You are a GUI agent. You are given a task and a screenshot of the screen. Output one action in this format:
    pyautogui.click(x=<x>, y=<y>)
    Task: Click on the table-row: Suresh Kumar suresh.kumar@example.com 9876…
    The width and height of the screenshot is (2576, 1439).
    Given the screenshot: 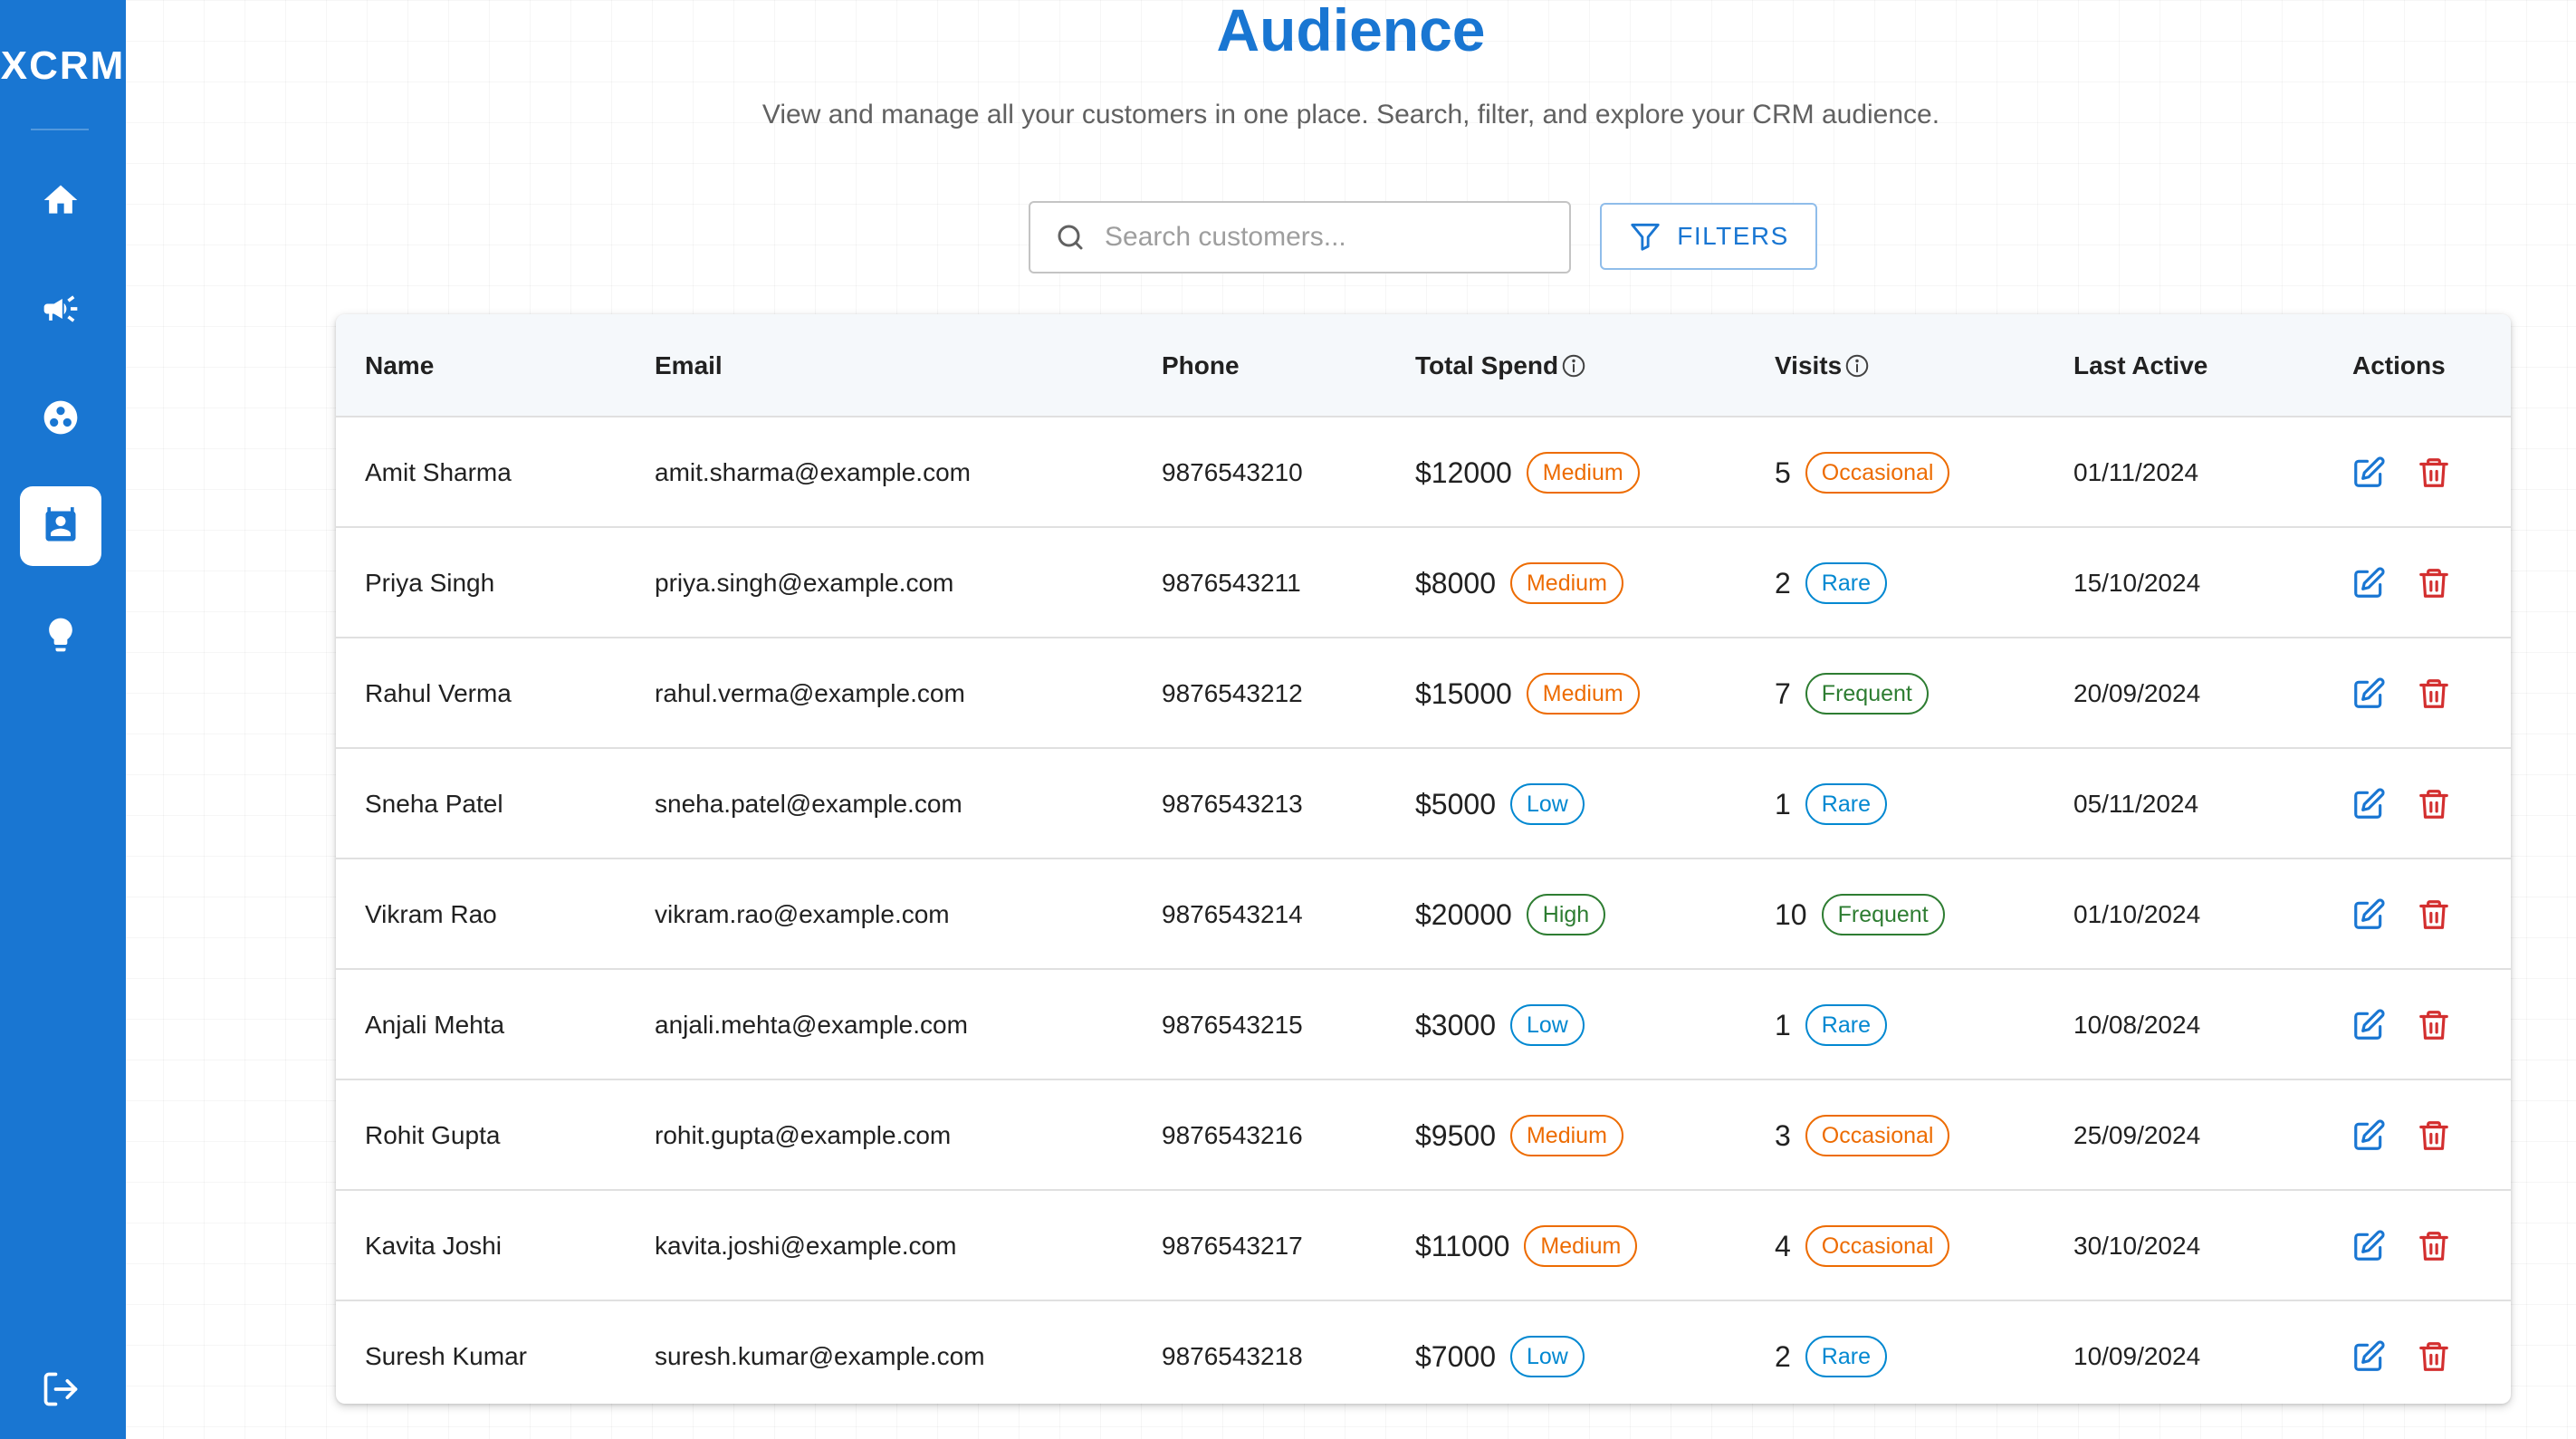 What is the action you would take?
    pyautogui.click(x=1423, y=1352)
    